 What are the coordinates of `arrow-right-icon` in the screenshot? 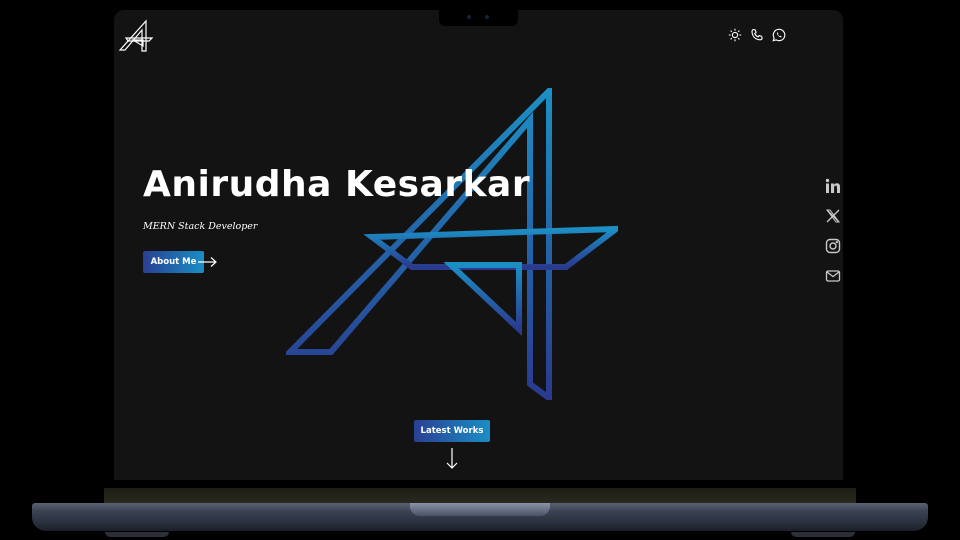 It's located at (207, 262).